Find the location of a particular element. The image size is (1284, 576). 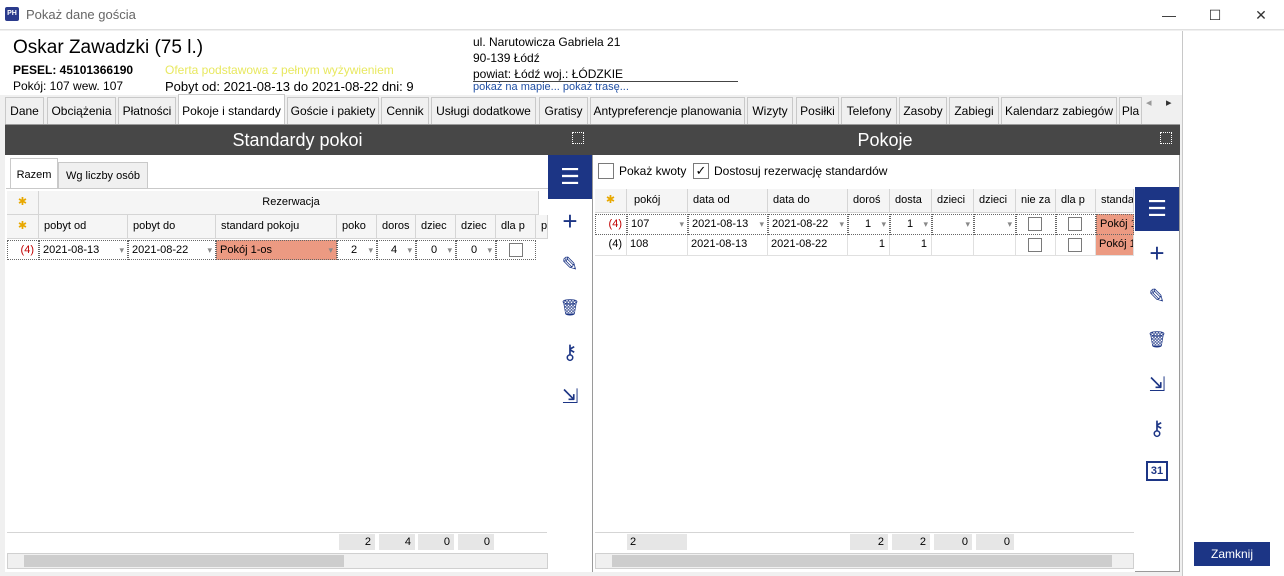

right-edit-icon: ✎ is located at coordinates (1157, 297).